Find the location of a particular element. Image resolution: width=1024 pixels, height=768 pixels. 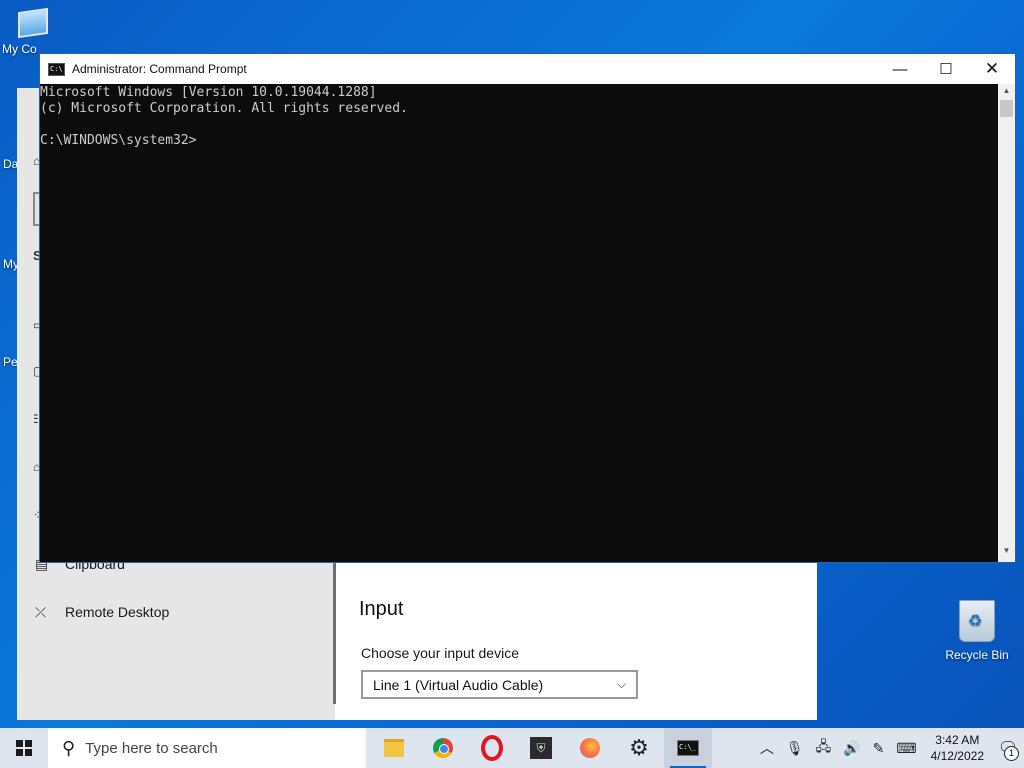

maximize-button: ☐ is located at coordinates (946, 69).